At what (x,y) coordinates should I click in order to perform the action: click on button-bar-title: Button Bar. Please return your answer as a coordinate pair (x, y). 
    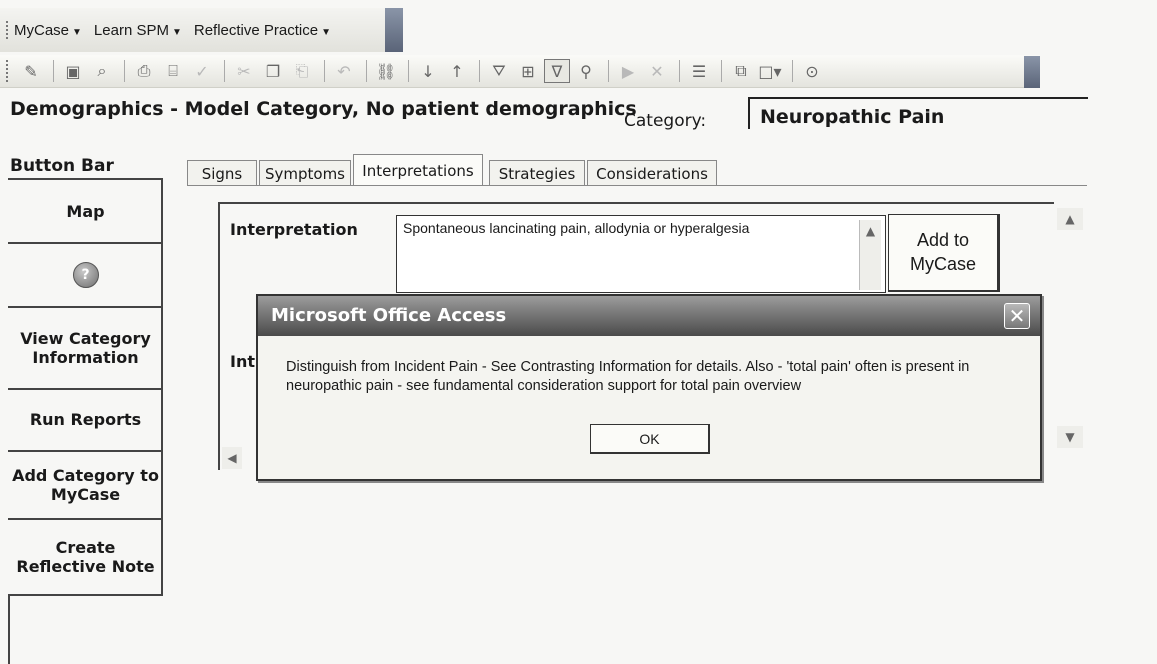
    Looking at the image, I should click on (62, 166).